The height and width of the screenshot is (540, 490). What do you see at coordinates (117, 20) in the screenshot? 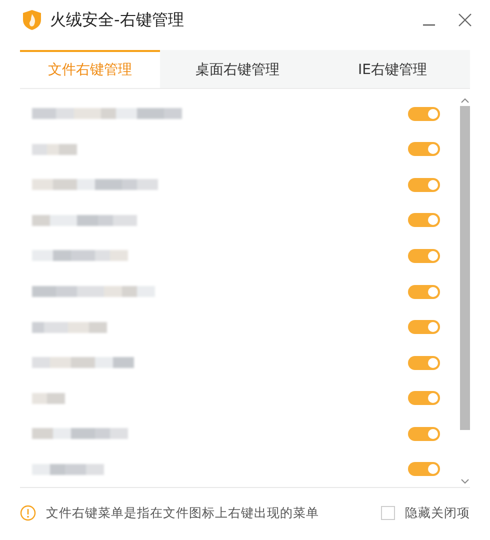
I see `window-title: 火绒安全-右键管理` at bounding box center [117, 20].